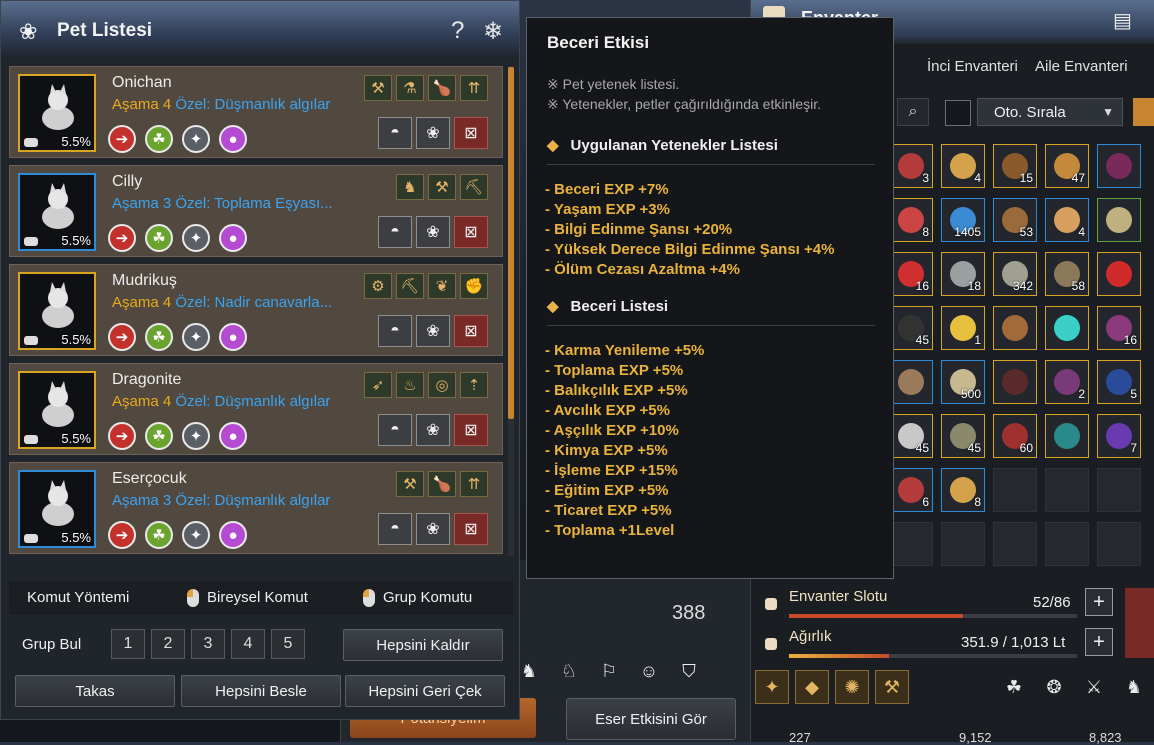 This screenshot has height=745, width=1154. Describe the element at coordinates (649, 671) in the screenshot. I see `person-icon: ☺` at that location.